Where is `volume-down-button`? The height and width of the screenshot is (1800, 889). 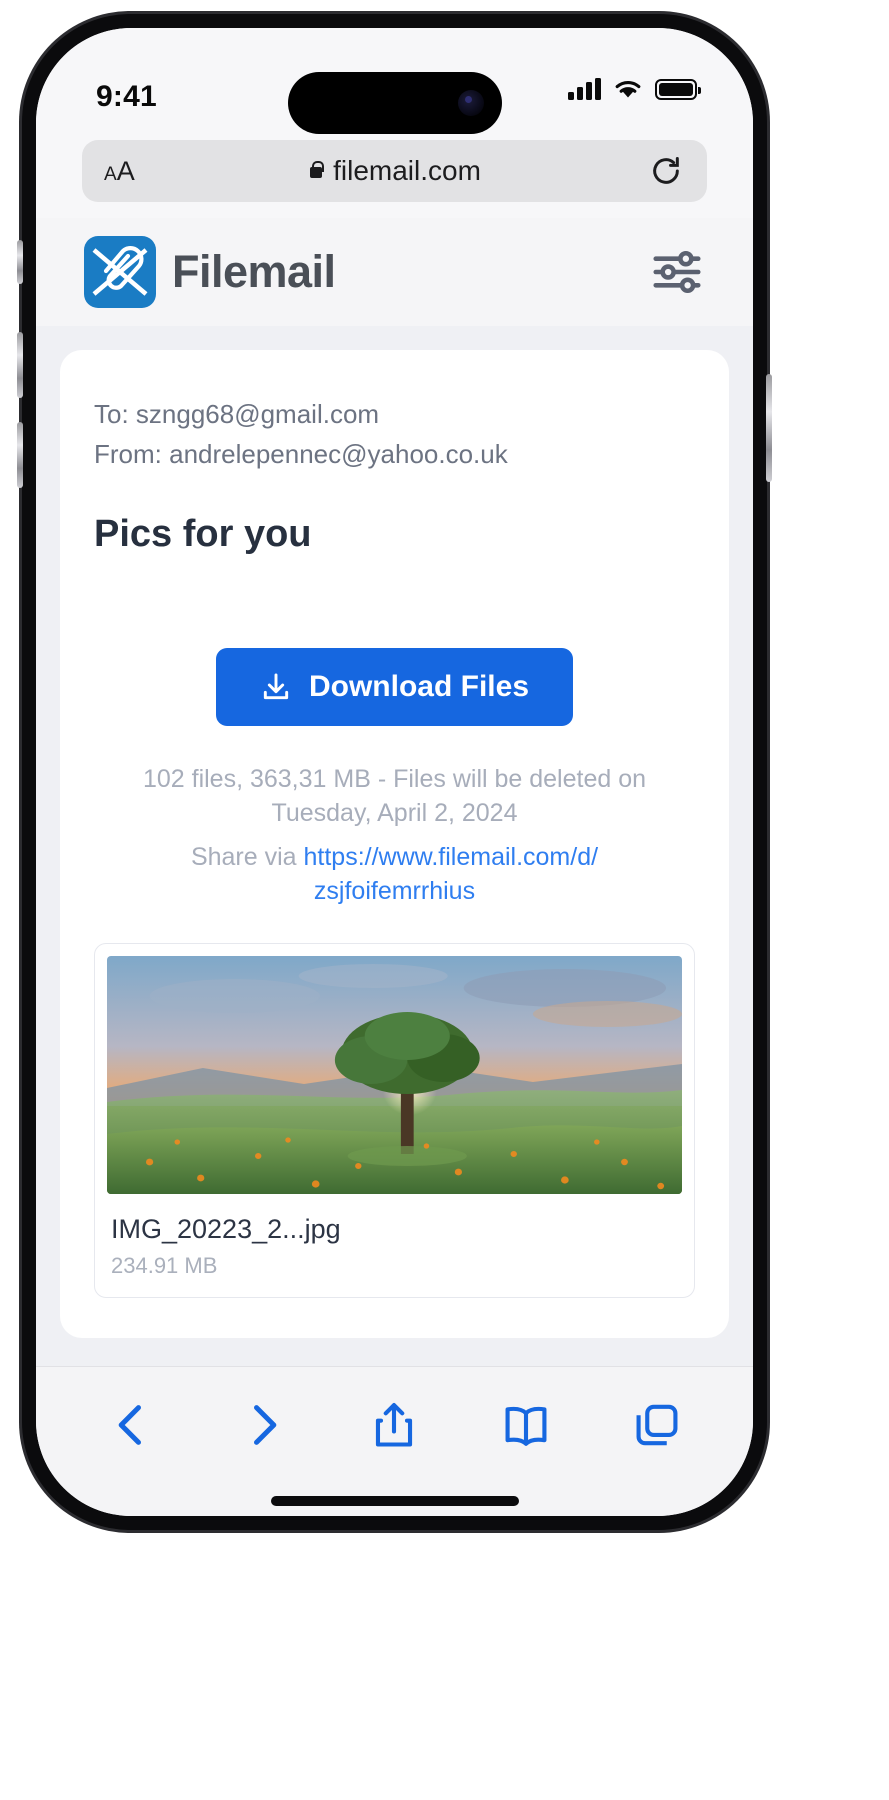
volume-down-button is located at coordinates (20, 455).